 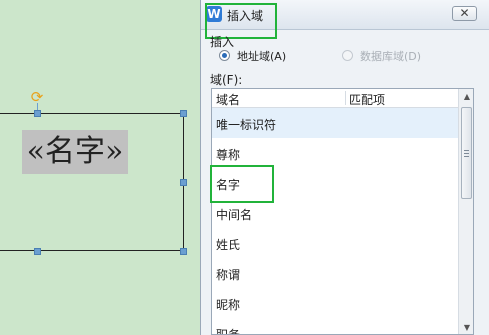 What do you see at coordinates (345, 98) in the screenshot?
I see `column-separator` at bounding box center [345, 98].